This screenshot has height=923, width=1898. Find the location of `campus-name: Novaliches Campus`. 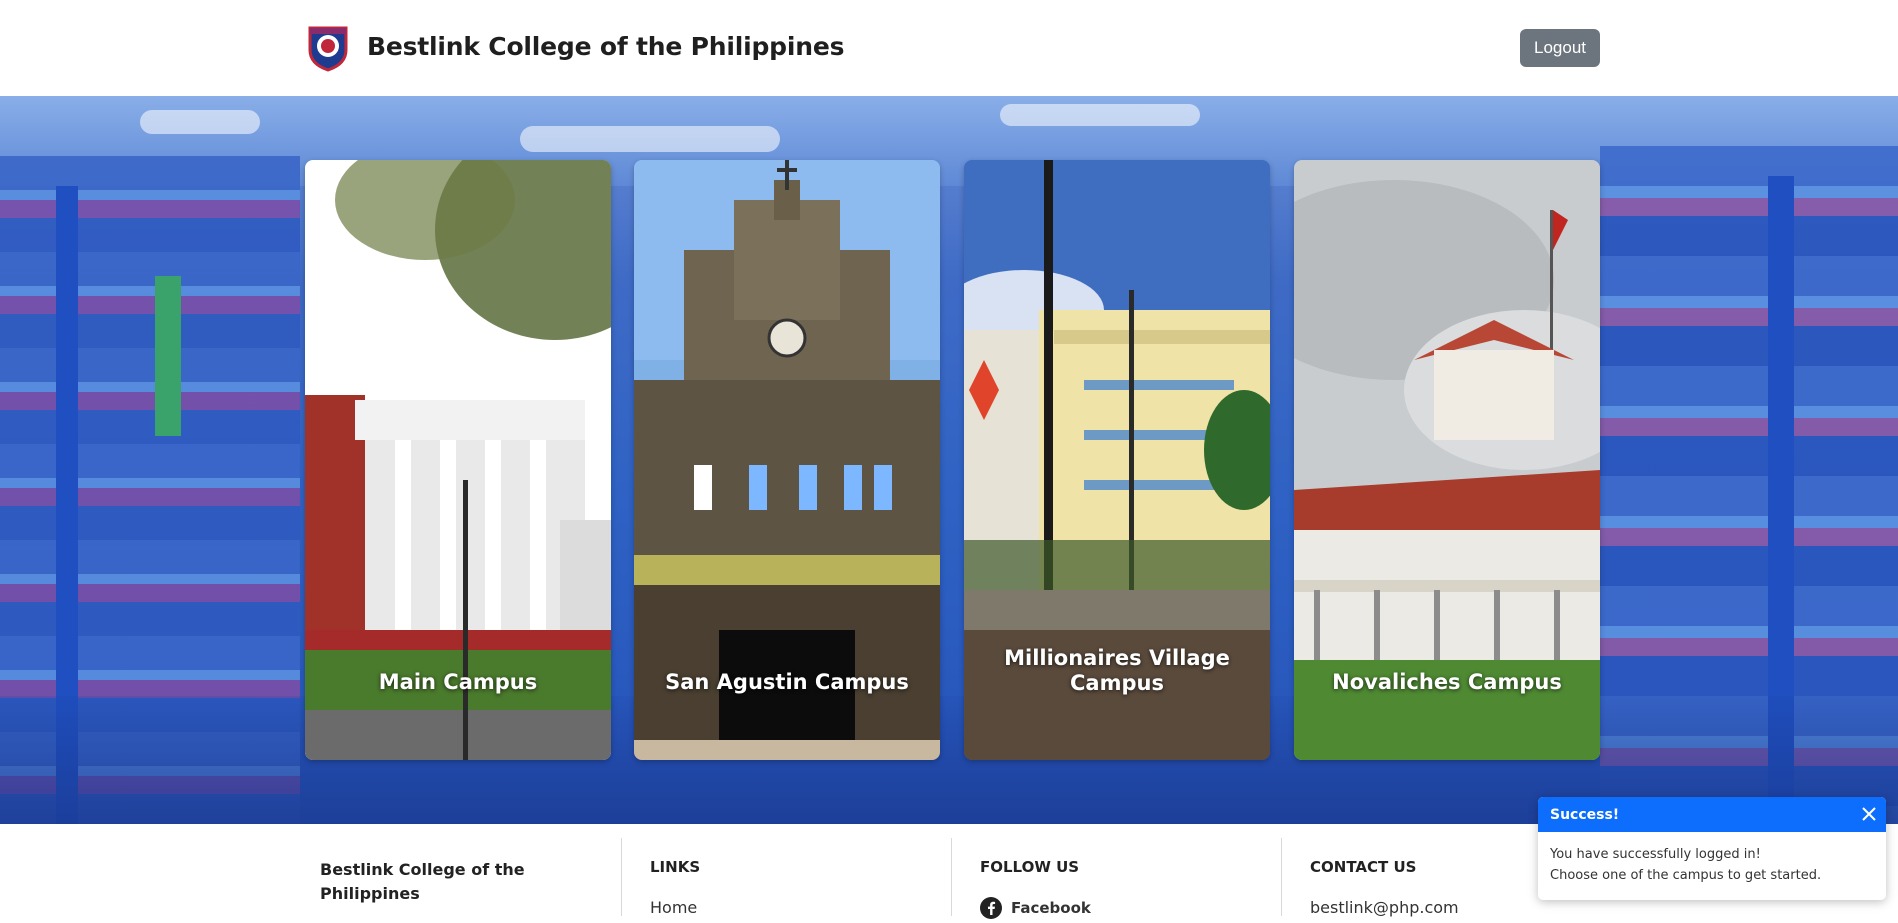

campus-name: Novaliches Campus is located at coordinates (1447, 682).